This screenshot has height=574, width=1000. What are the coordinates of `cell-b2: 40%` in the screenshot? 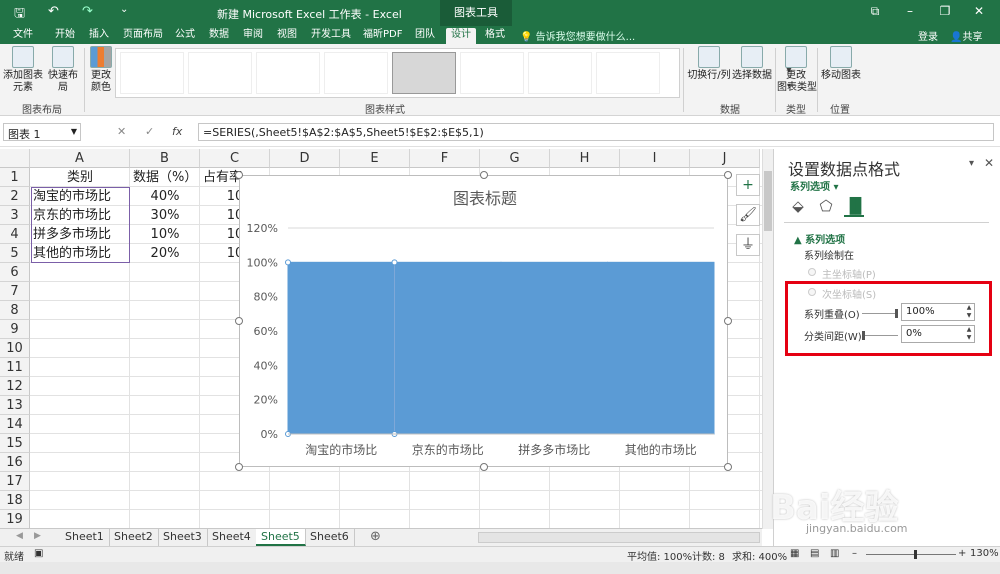 It's located at (165, 196).